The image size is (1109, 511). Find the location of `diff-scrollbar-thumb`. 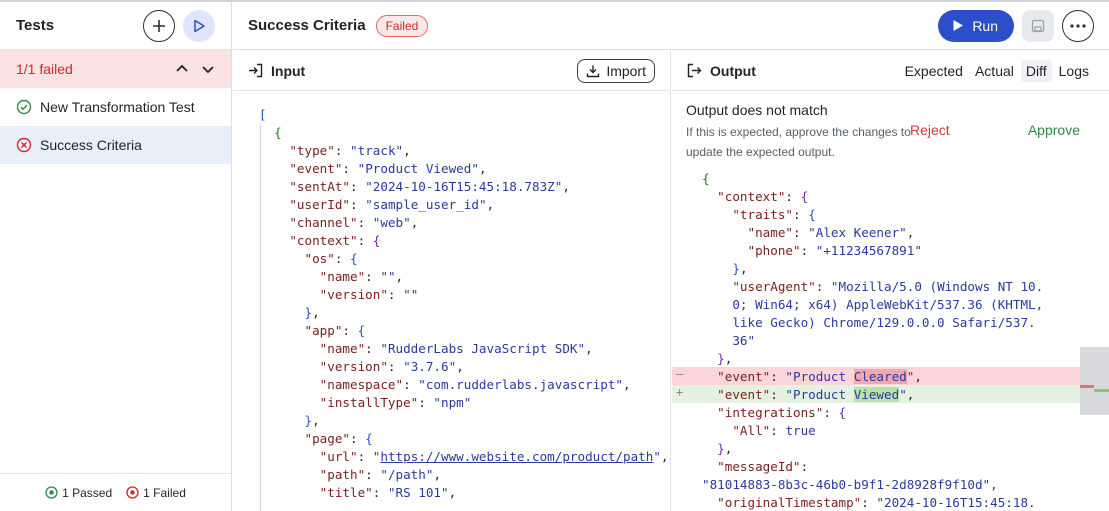

diff-scrollbar-thumb is located at coordinates (1094, 381).